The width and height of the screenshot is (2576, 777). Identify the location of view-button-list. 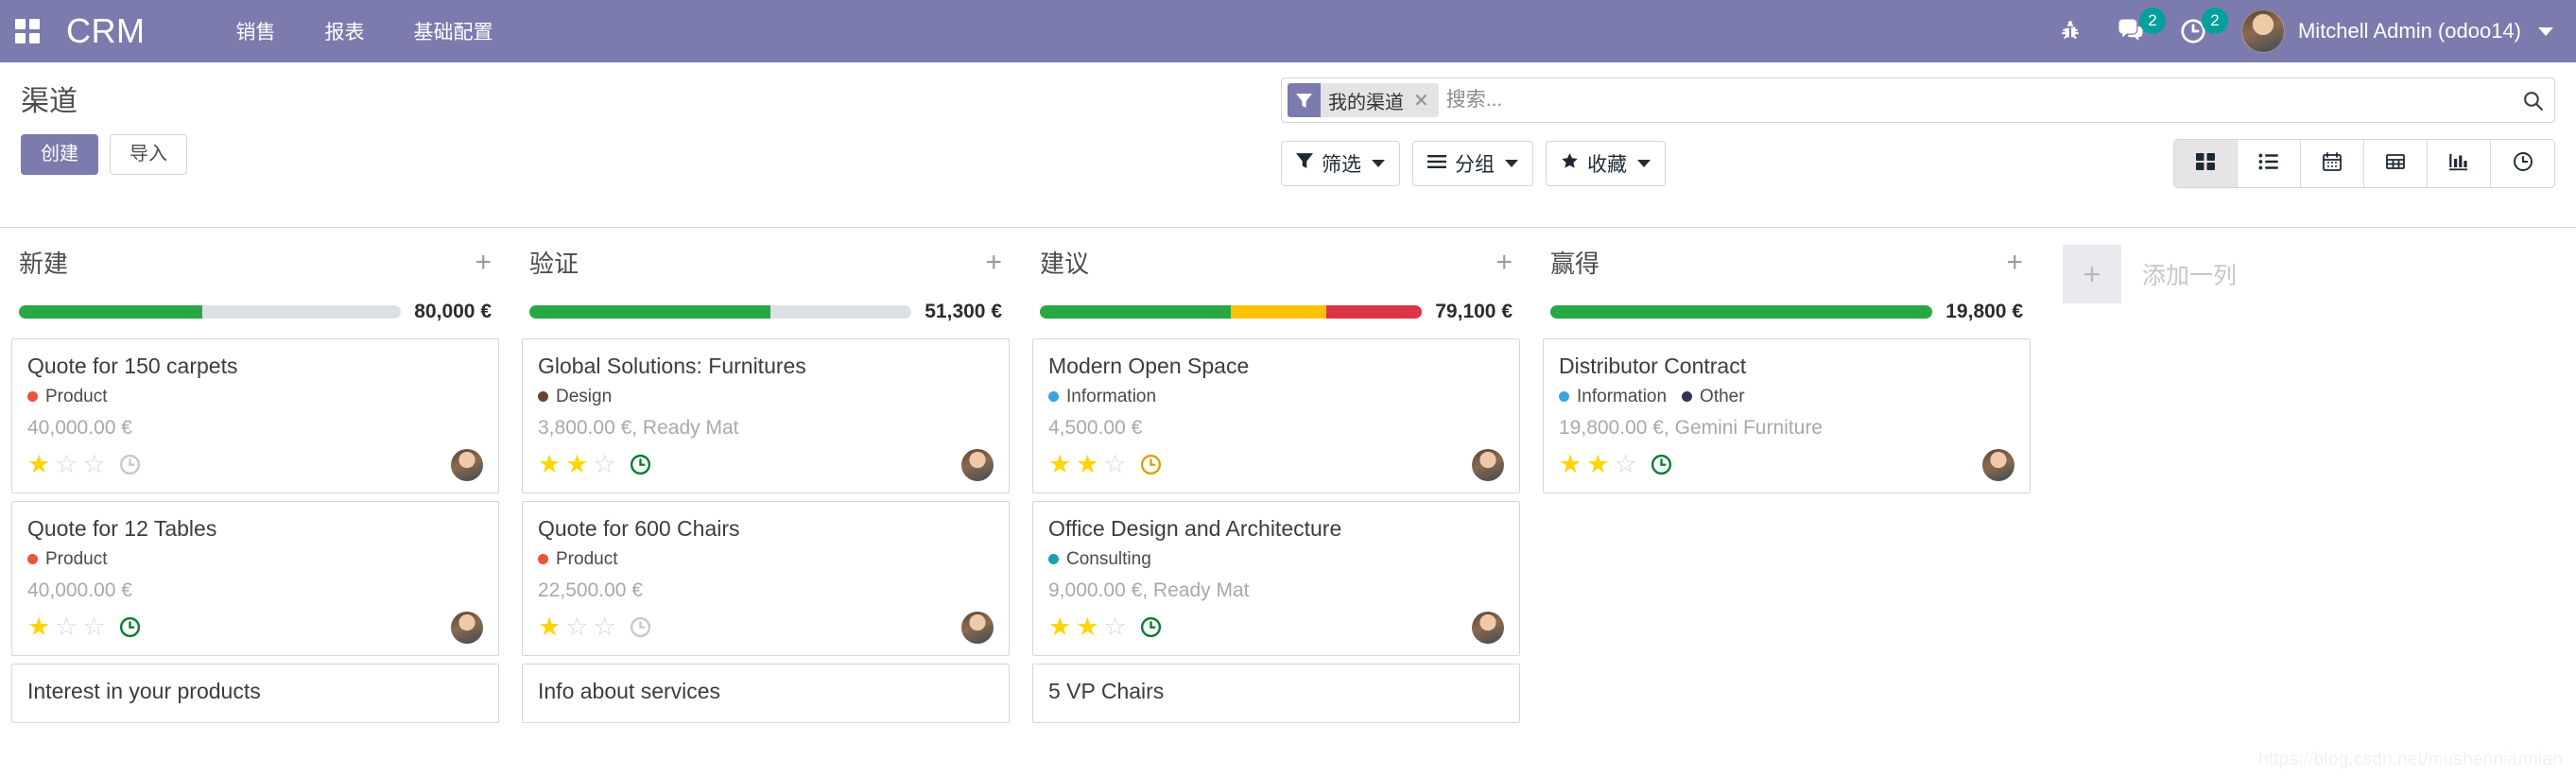
(2269, 164).